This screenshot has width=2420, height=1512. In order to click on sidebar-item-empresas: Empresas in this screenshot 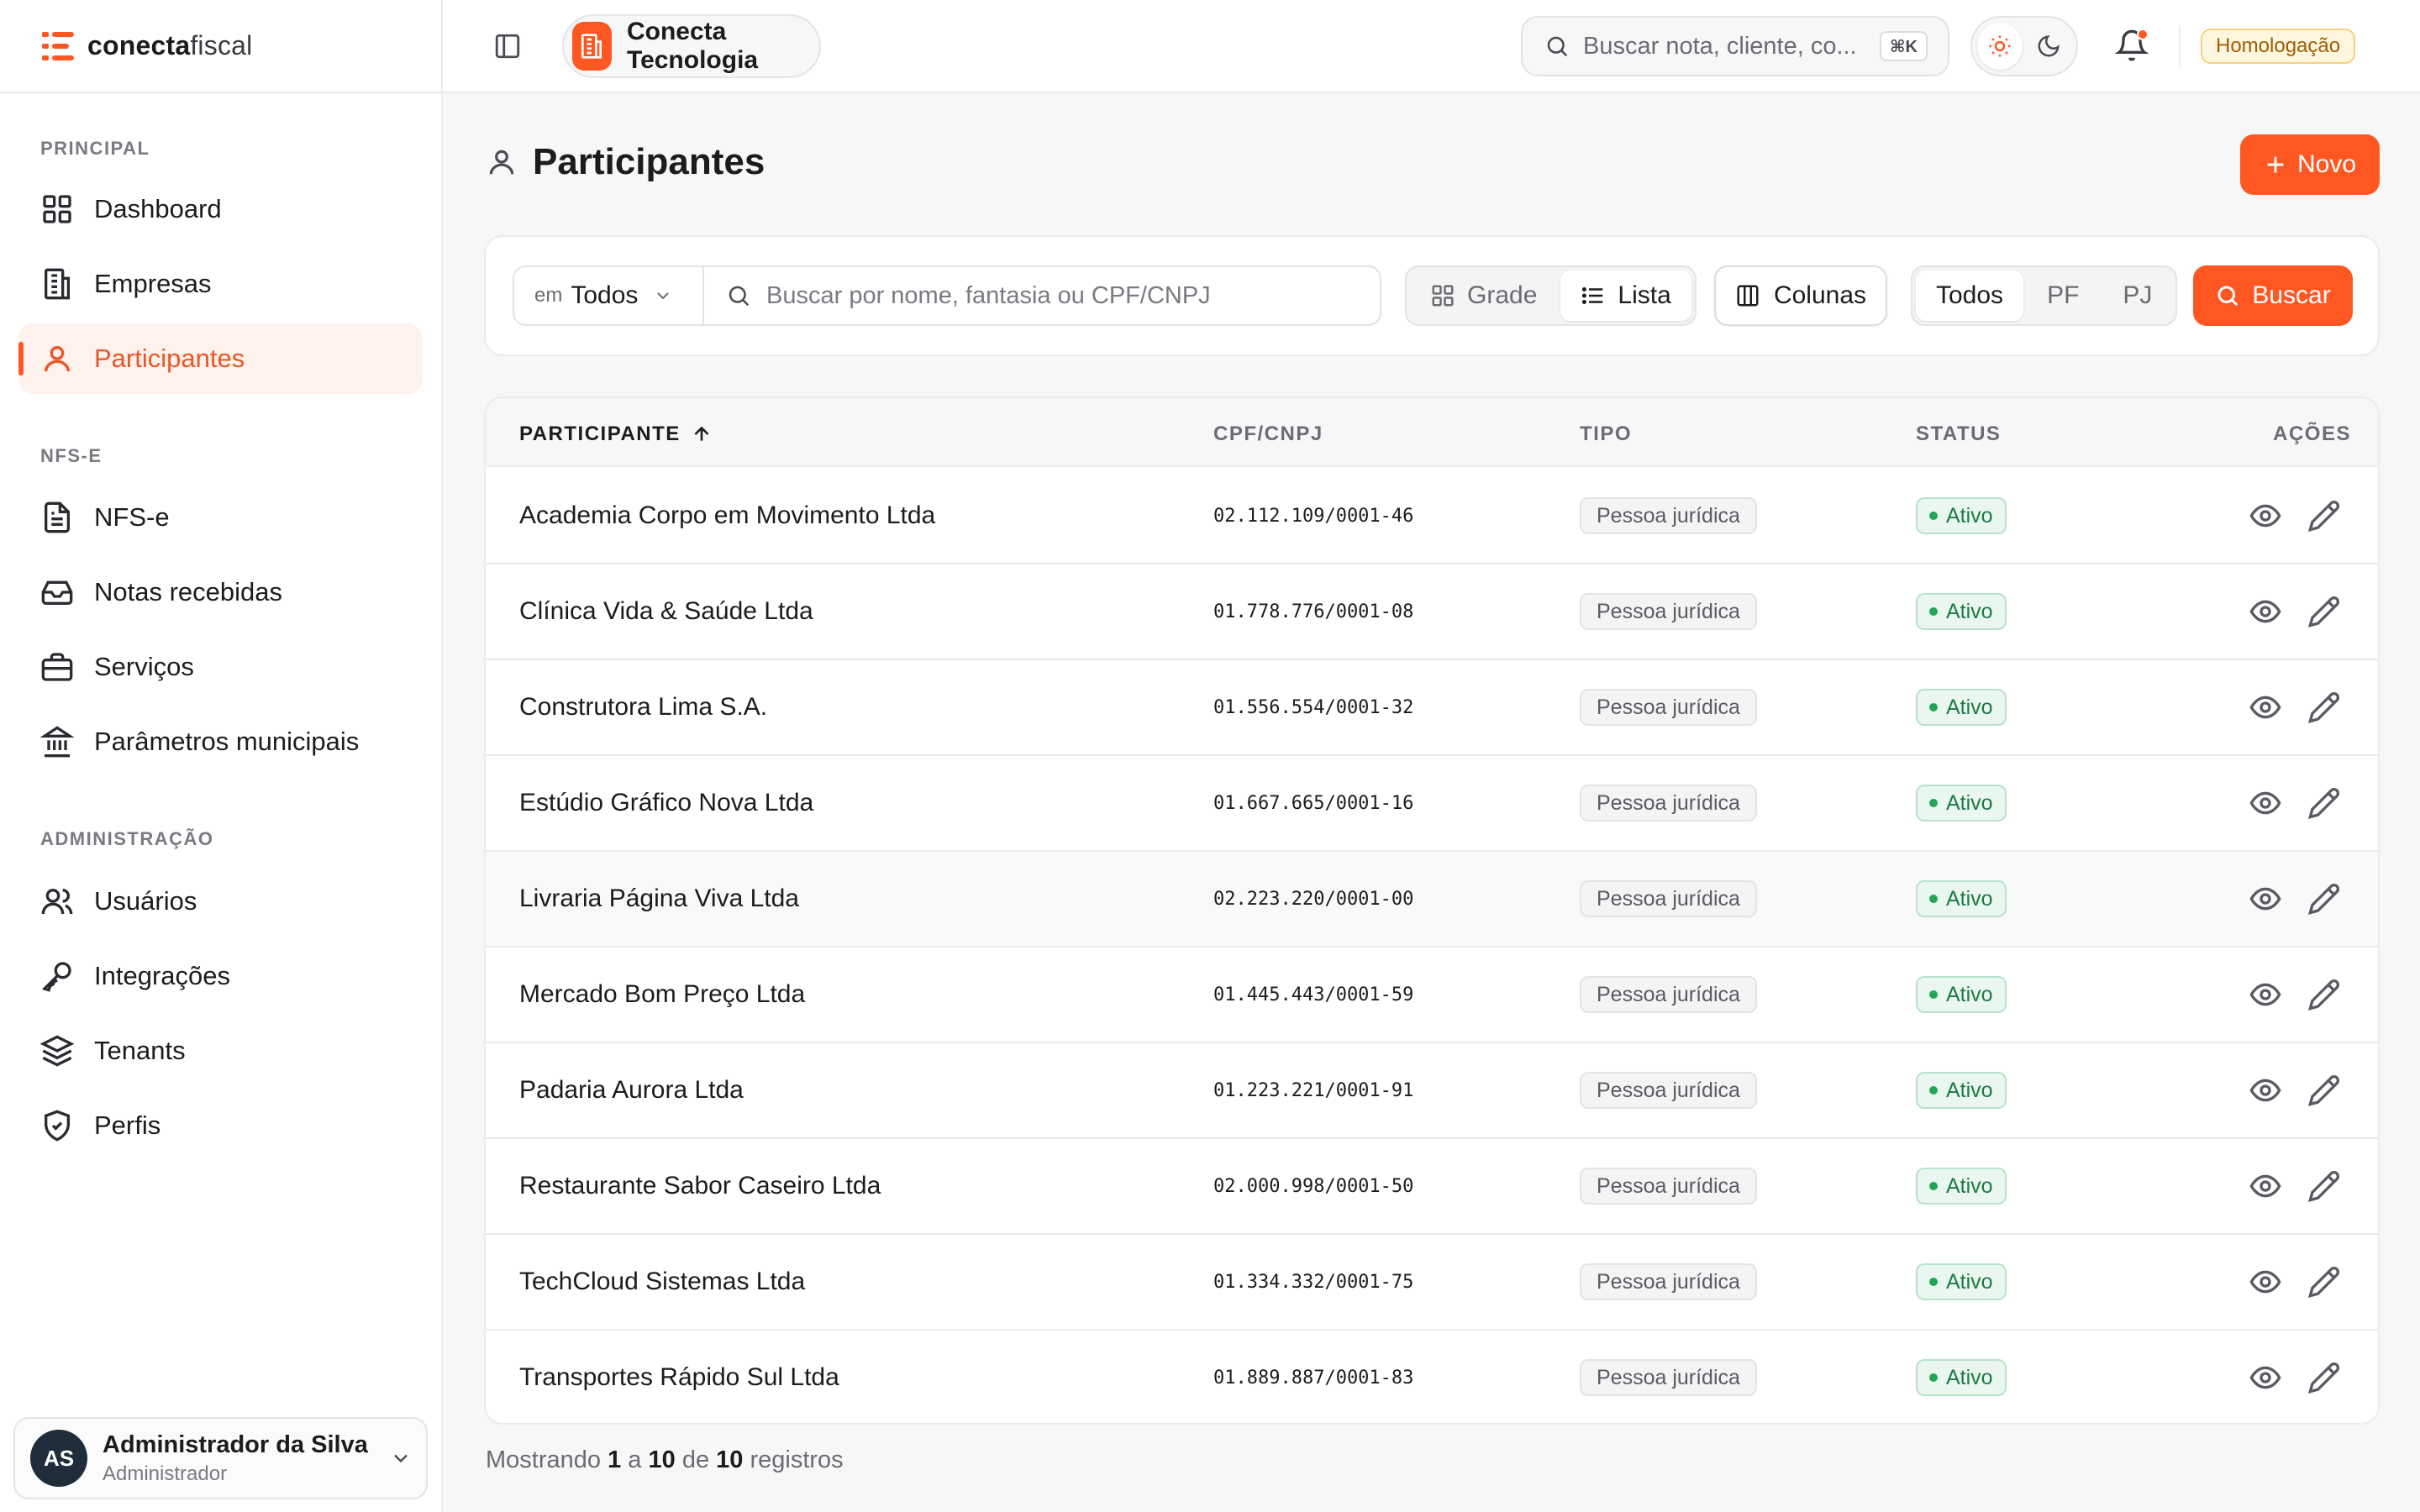, I will do `click(220, 284)`.